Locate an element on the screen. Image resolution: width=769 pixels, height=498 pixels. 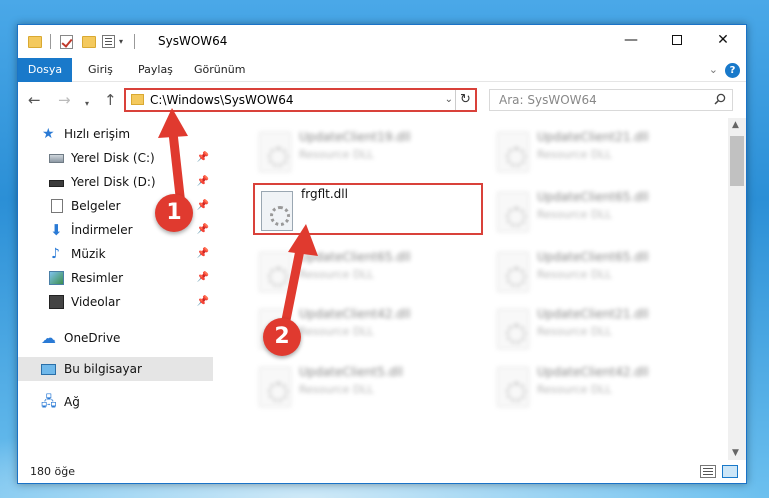
maximize-button is located at coordinates (677, 40).